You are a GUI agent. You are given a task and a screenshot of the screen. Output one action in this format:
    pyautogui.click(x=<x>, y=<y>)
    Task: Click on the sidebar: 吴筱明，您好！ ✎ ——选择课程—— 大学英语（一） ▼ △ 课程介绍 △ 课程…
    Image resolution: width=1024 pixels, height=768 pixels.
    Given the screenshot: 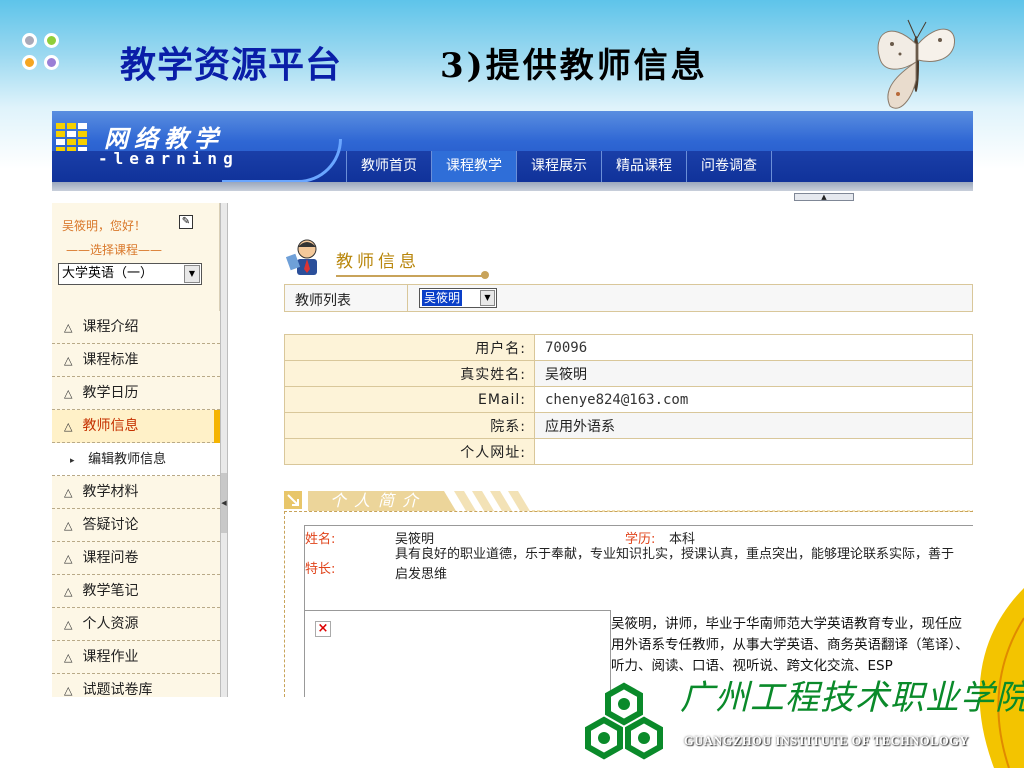 What is the action you would take?
    pyautogui.click(x=136, y=450)
    